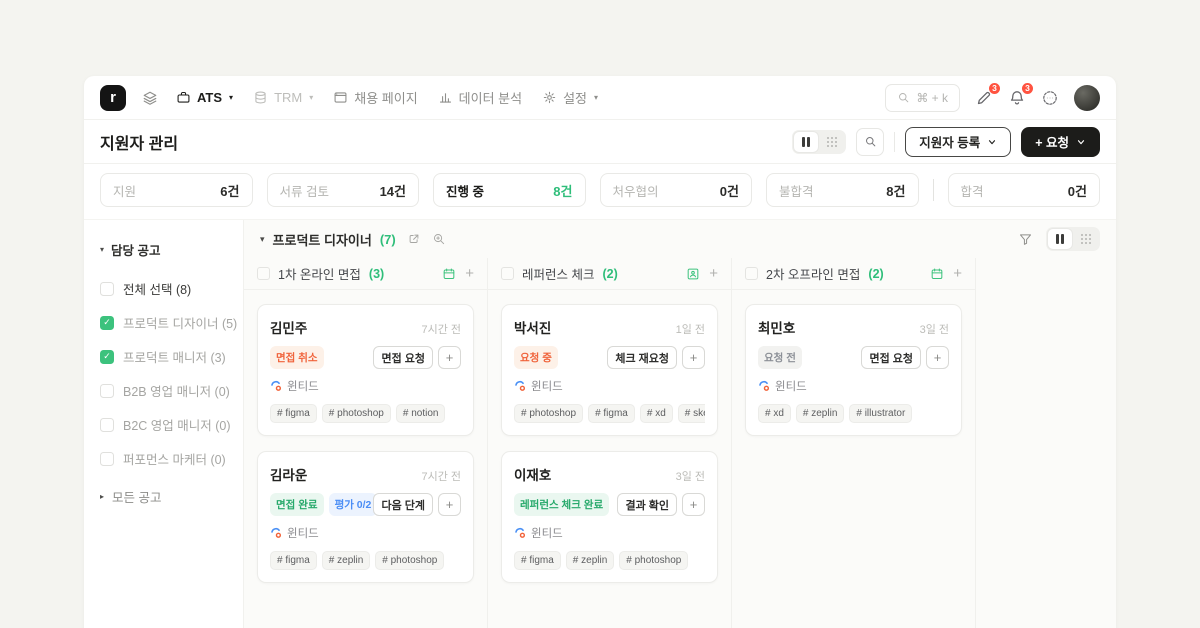 This screenshot has width=1200, height=628. Describe the element at coordinates (289, 475) in the screenshot. I see `candidate-name: 김라운` at that location.